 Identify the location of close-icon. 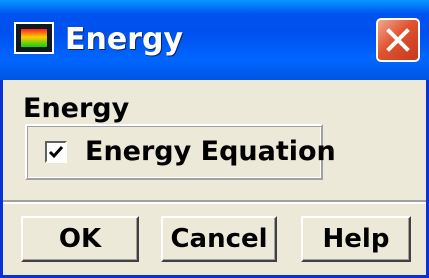
(398, 40).